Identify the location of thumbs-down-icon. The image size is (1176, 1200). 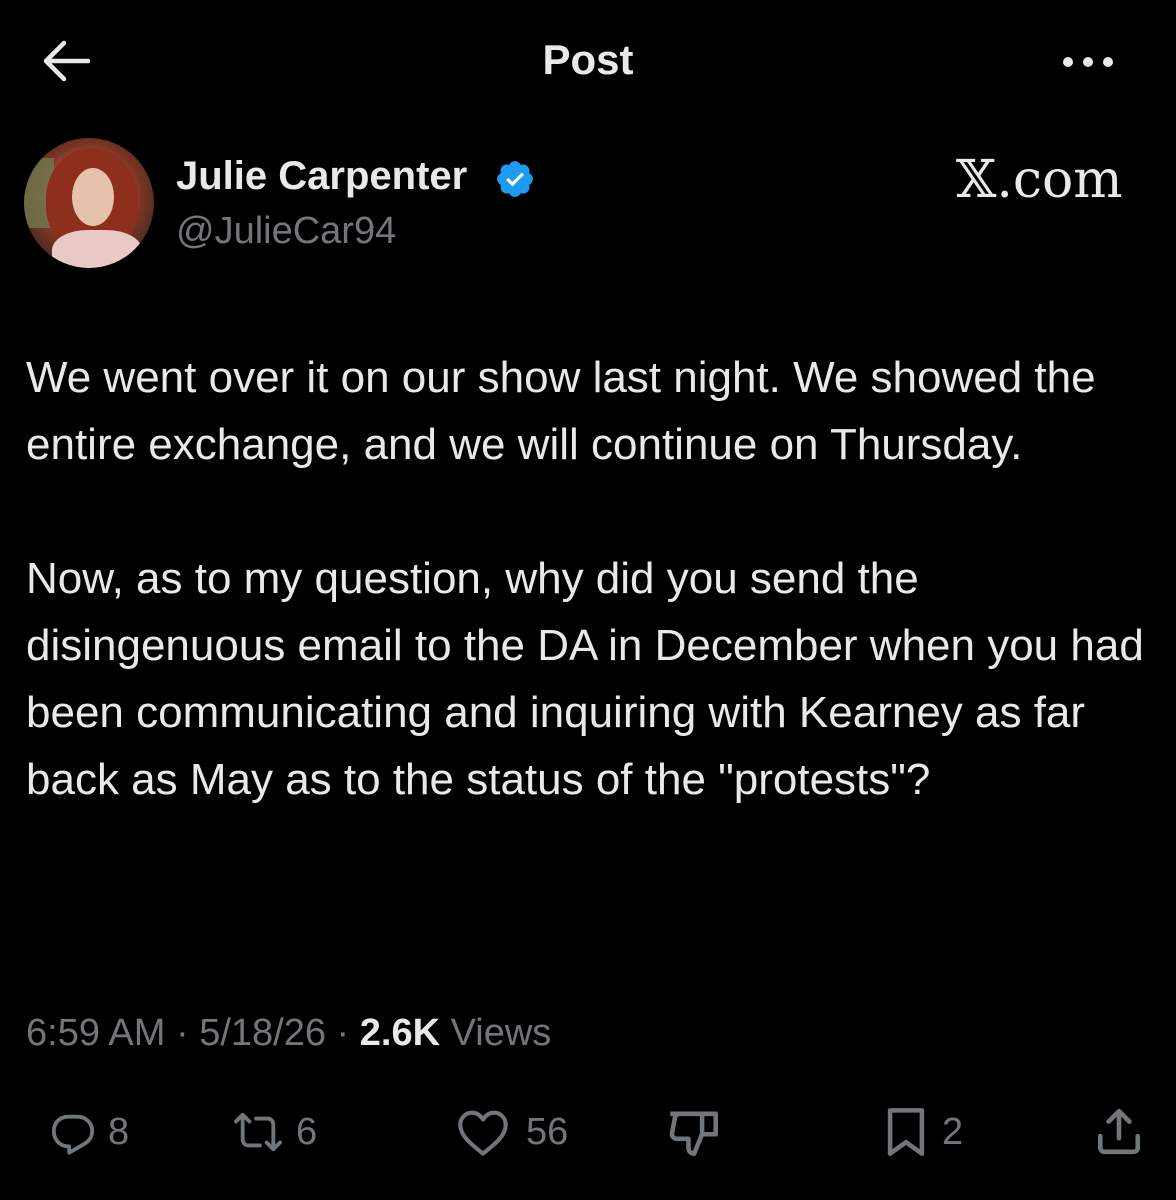
(693, 1133).